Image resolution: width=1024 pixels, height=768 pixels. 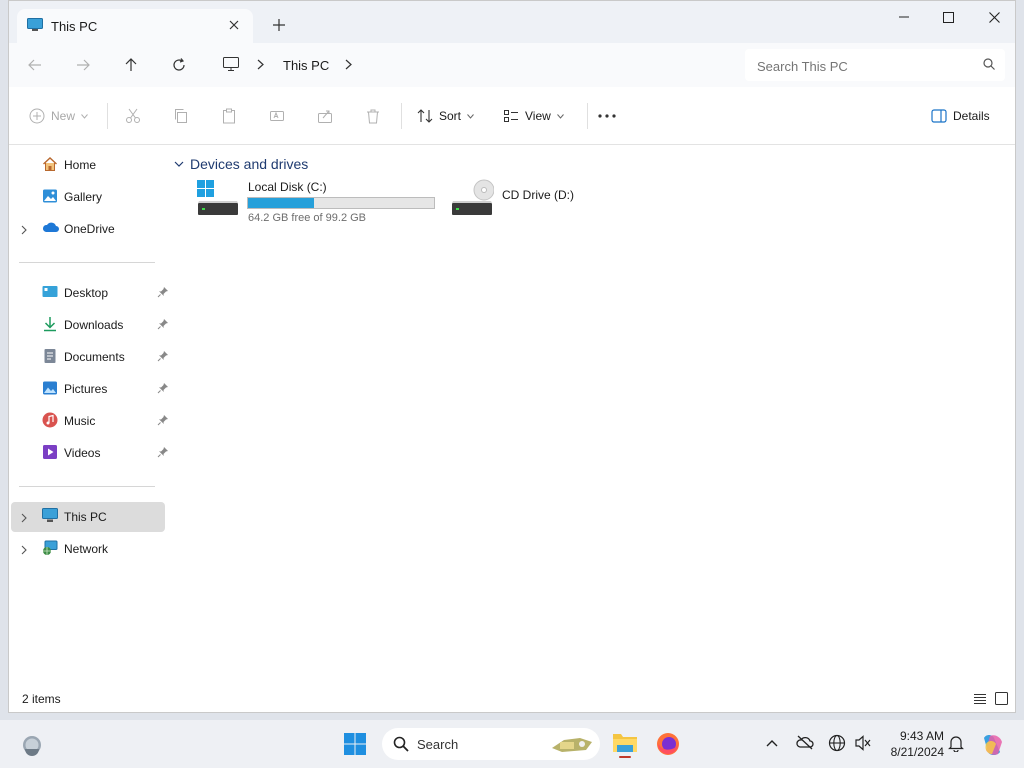 I want to click on widgets-button, so click(x=32, y=746).